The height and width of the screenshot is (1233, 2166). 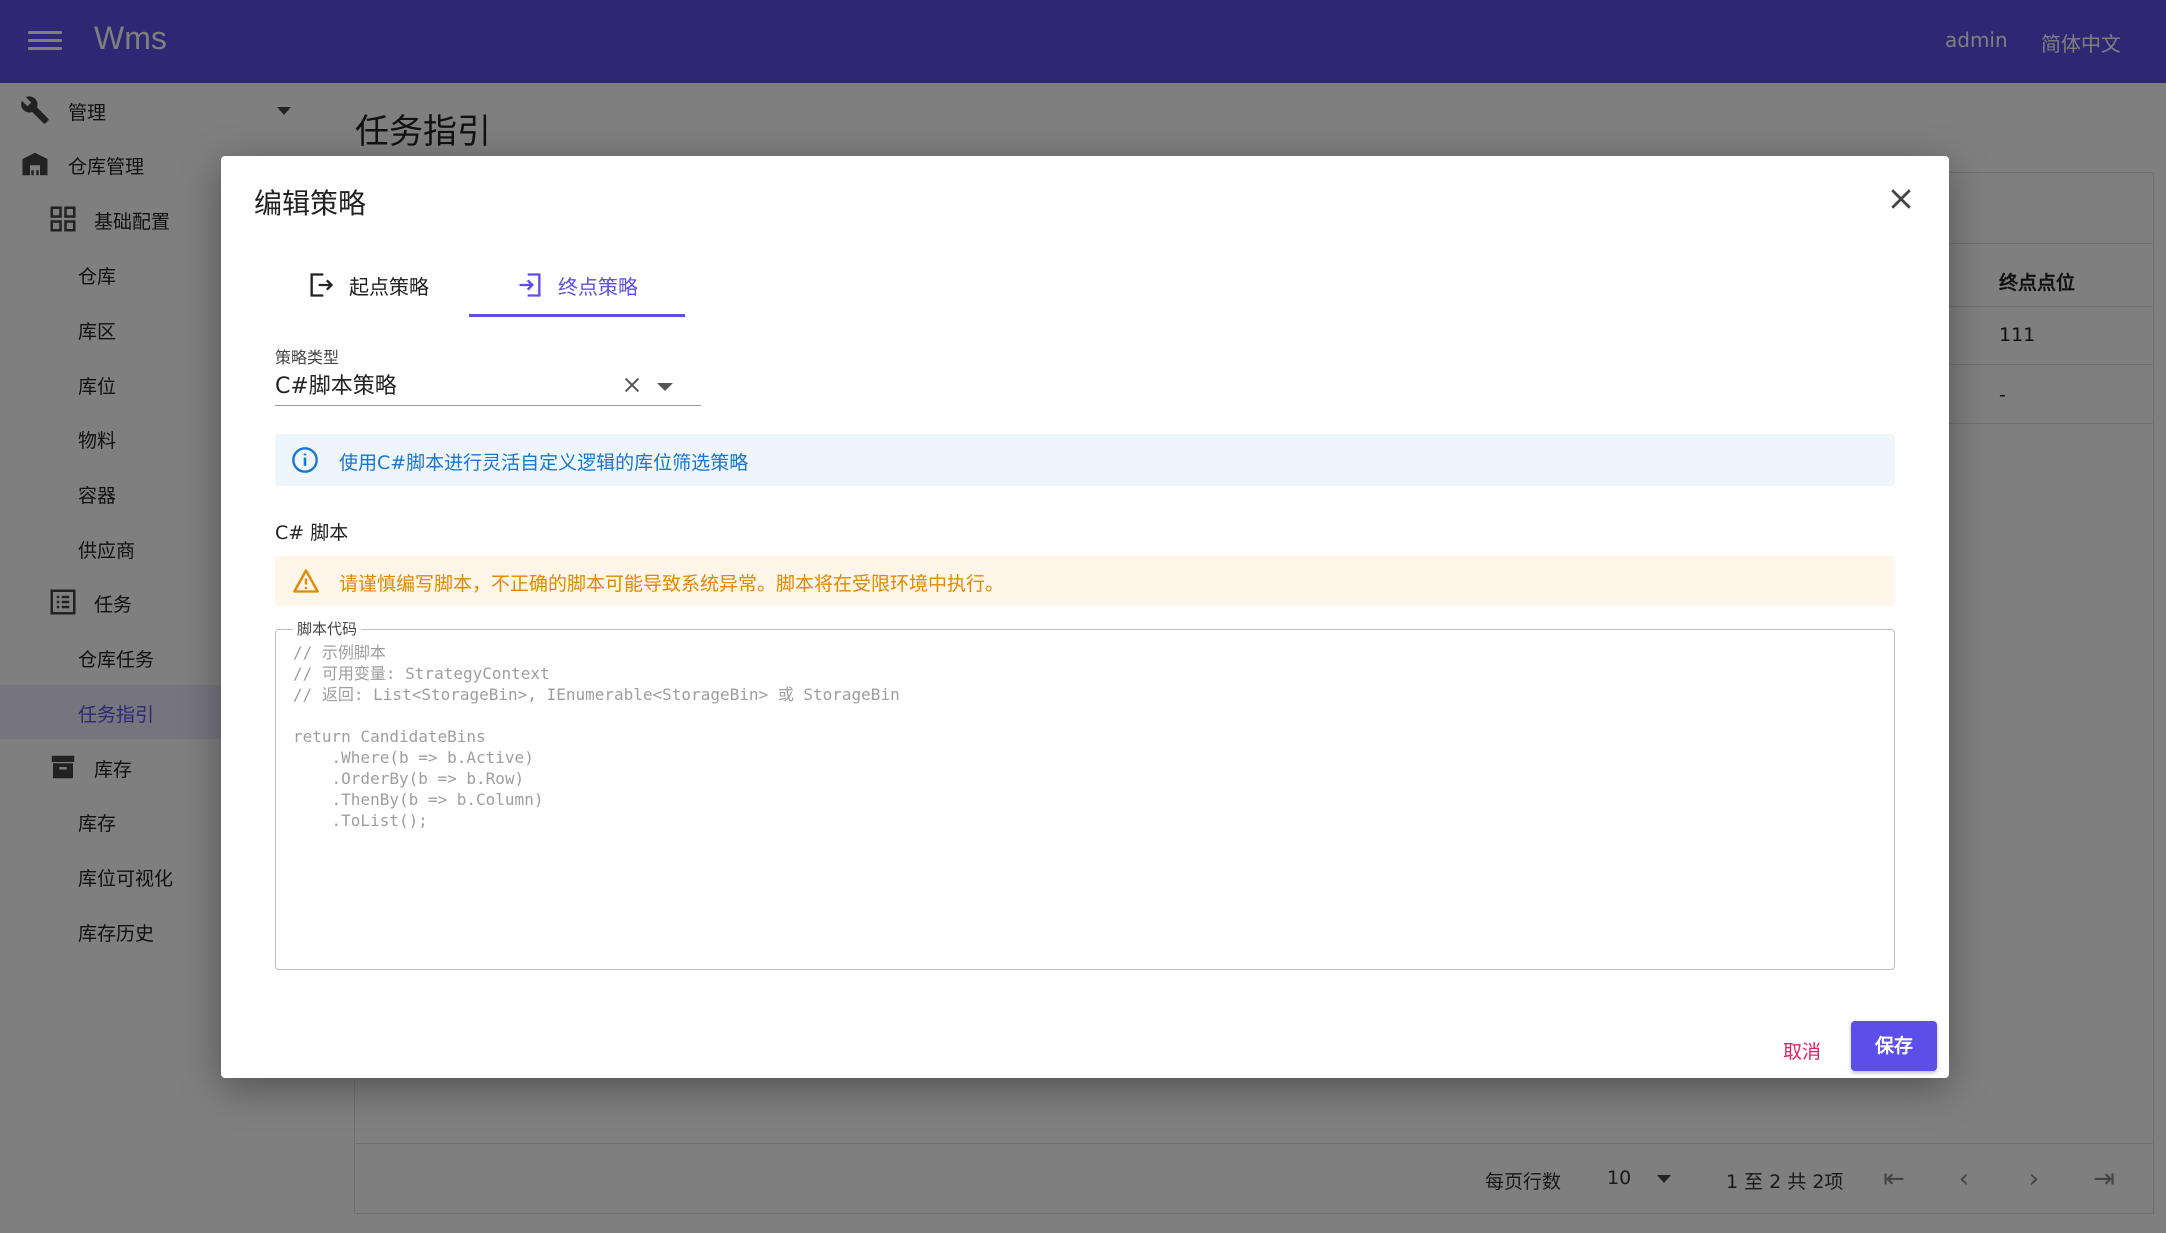 I want to click on tab-end-strategy: 终点策略, so click(x=577, y=285).